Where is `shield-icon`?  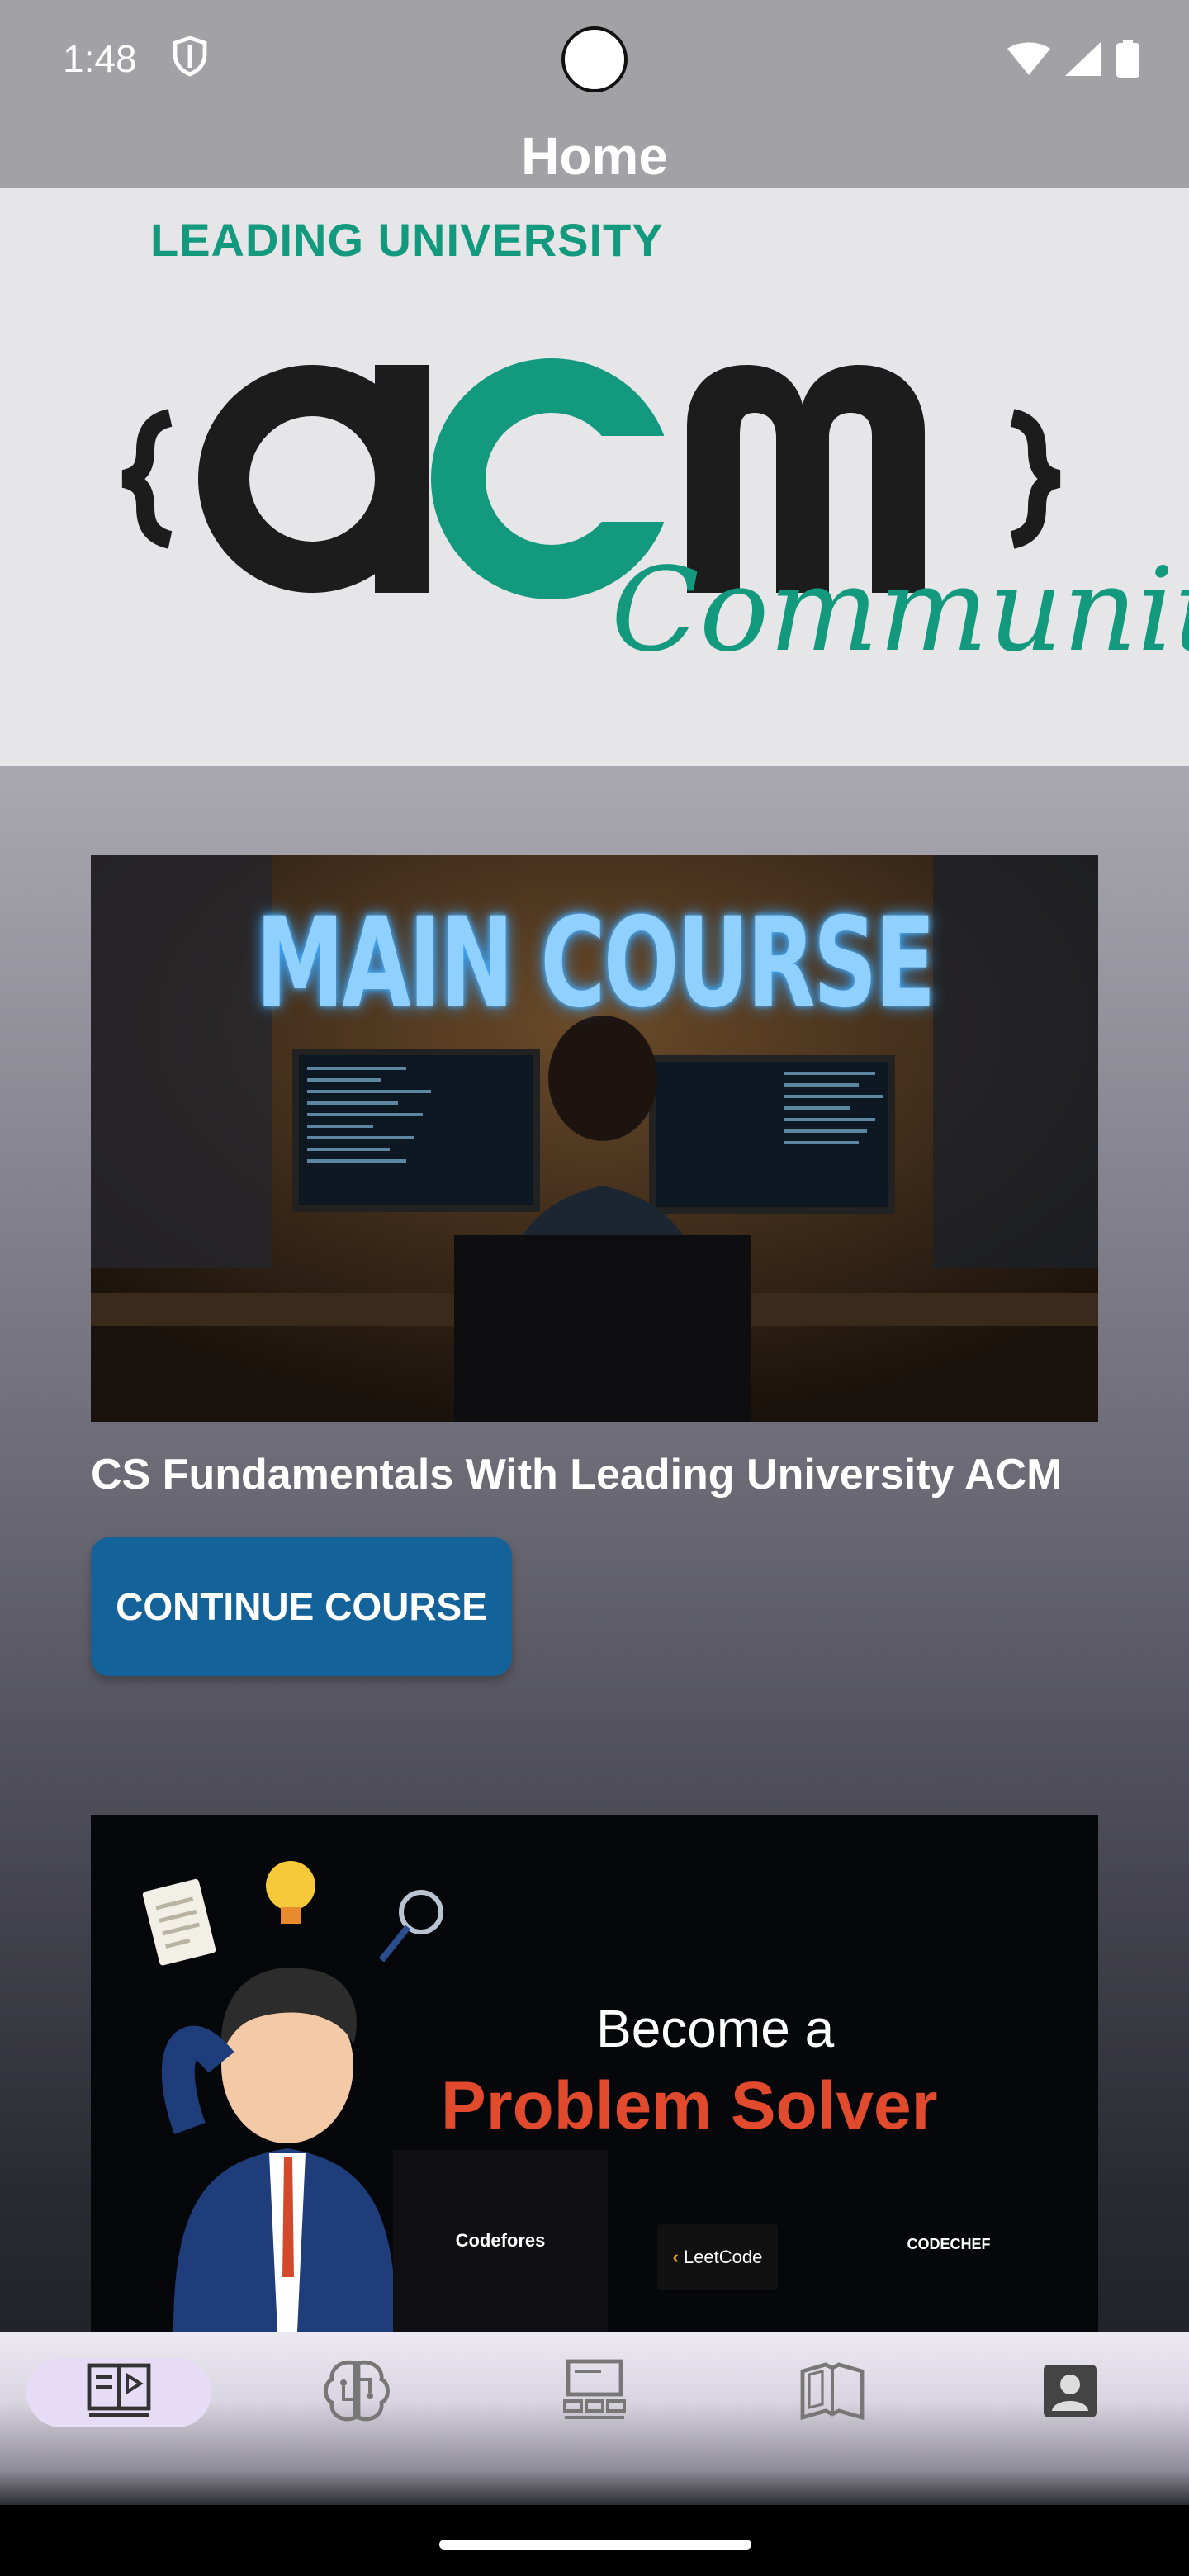 shield-icon is located at coordinates (190, 59).